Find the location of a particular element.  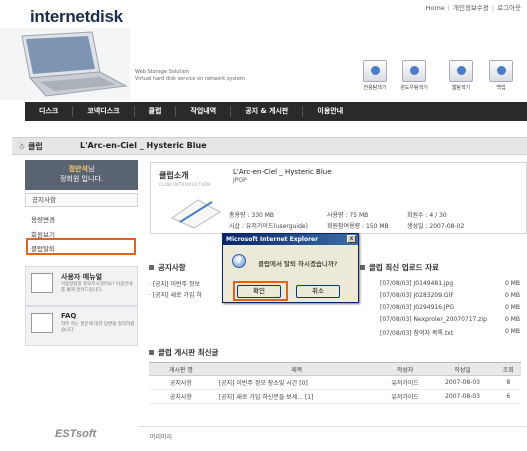

top-links: Home | 개인정보수정 | 로그아웃 is located at coordinates (473, 8).